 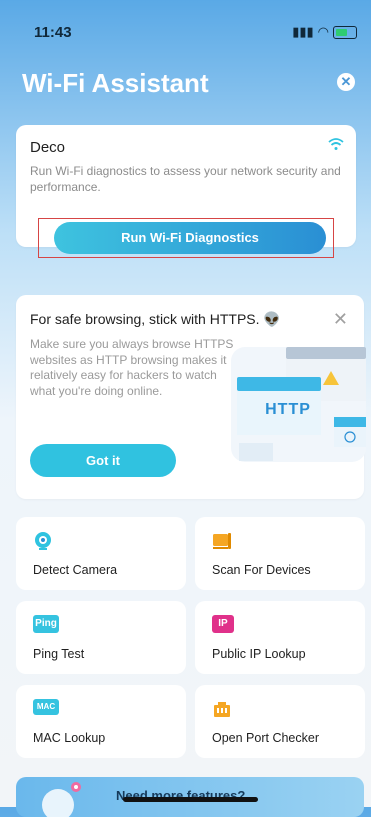 I want to click on tool-tile-public-ip: IP Public IP Lookup, so click(x=280, y=637).